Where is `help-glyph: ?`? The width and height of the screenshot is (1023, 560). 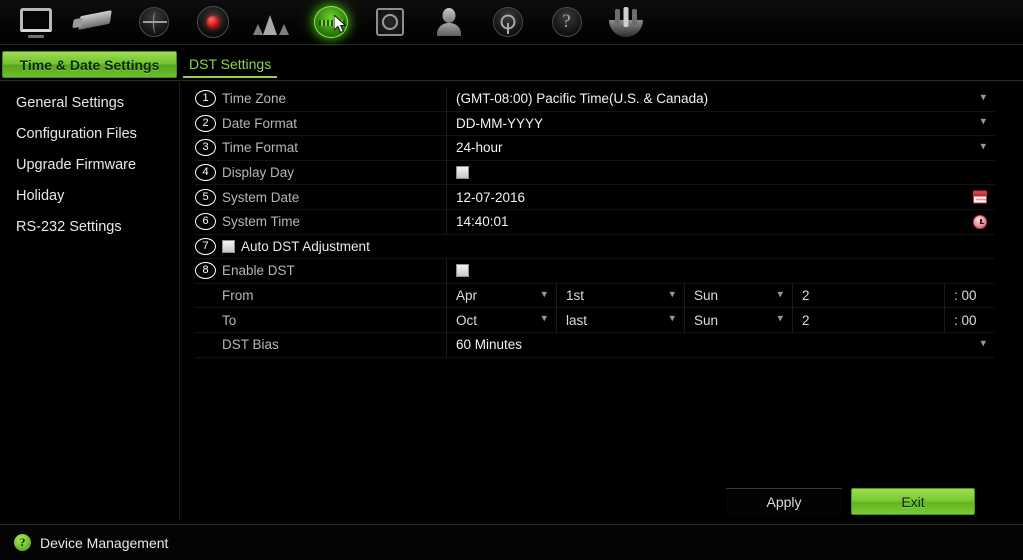 help-glyph: ? is located at coordinates (566, 22).